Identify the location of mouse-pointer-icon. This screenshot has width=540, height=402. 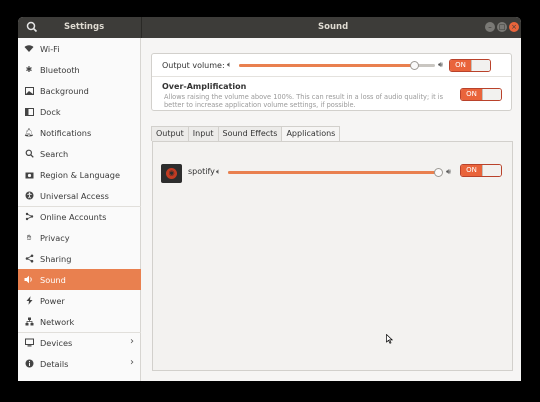
(389, 339).